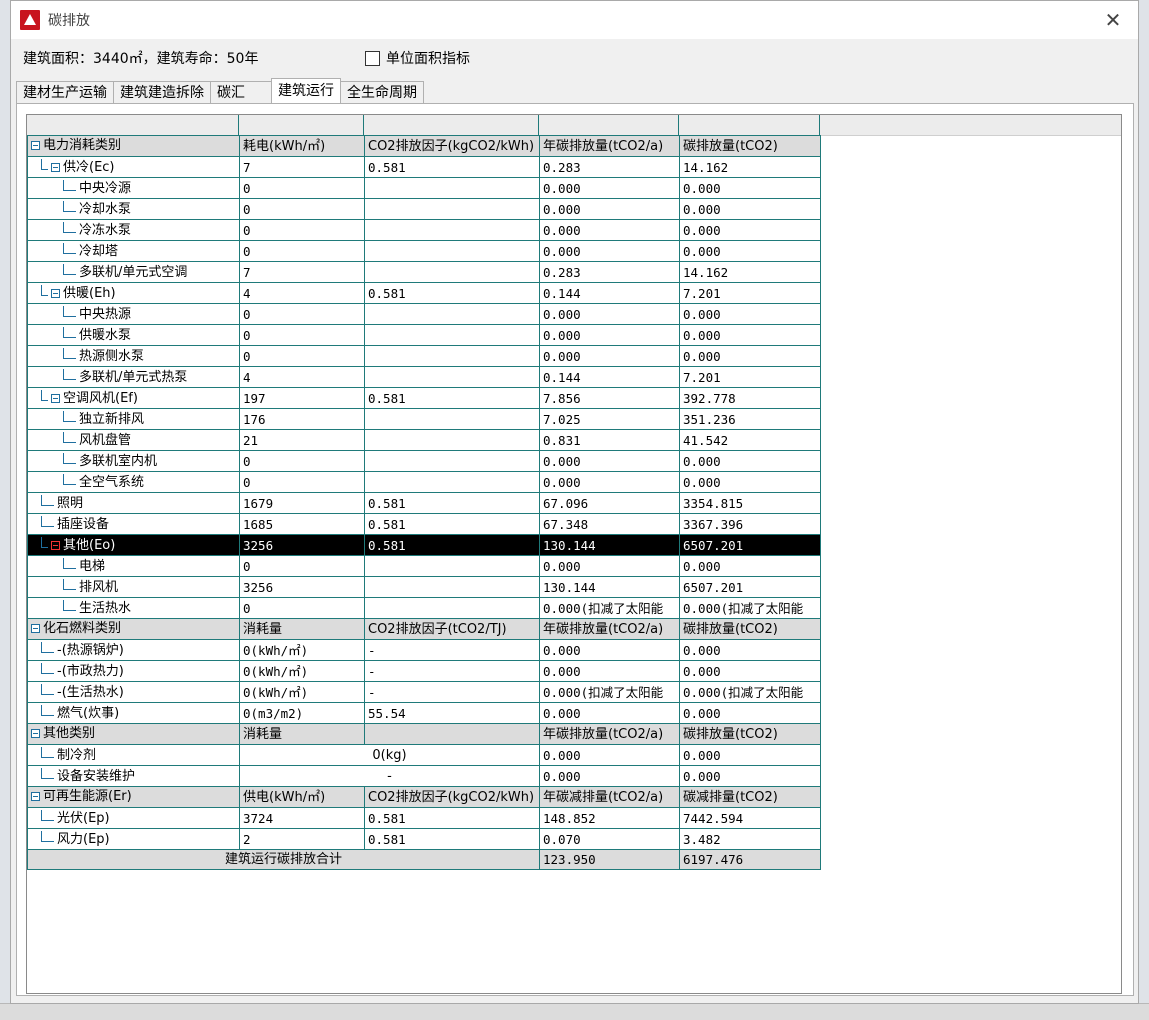 This screenshot has height=1020, width=1149. Describe the element at coordinates (424, 188) in the screenshot. I see `table-row: 中央冷源 0 0.000 0.000` at that location.